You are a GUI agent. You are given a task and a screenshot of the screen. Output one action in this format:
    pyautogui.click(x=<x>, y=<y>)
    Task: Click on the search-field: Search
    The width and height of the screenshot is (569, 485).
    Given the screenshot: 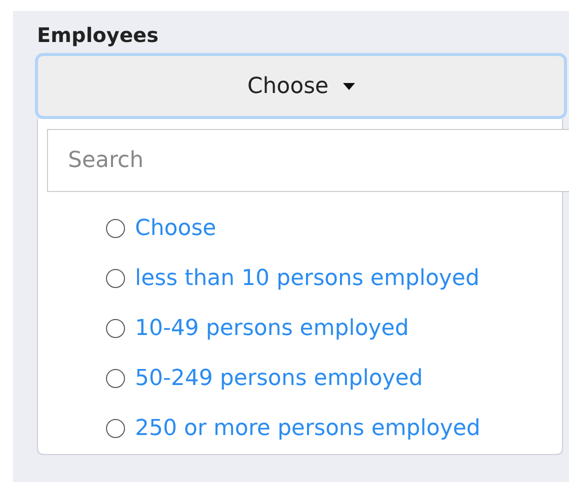 What is the action you would take?
    pyautogui.click(x=308, y=160)
    